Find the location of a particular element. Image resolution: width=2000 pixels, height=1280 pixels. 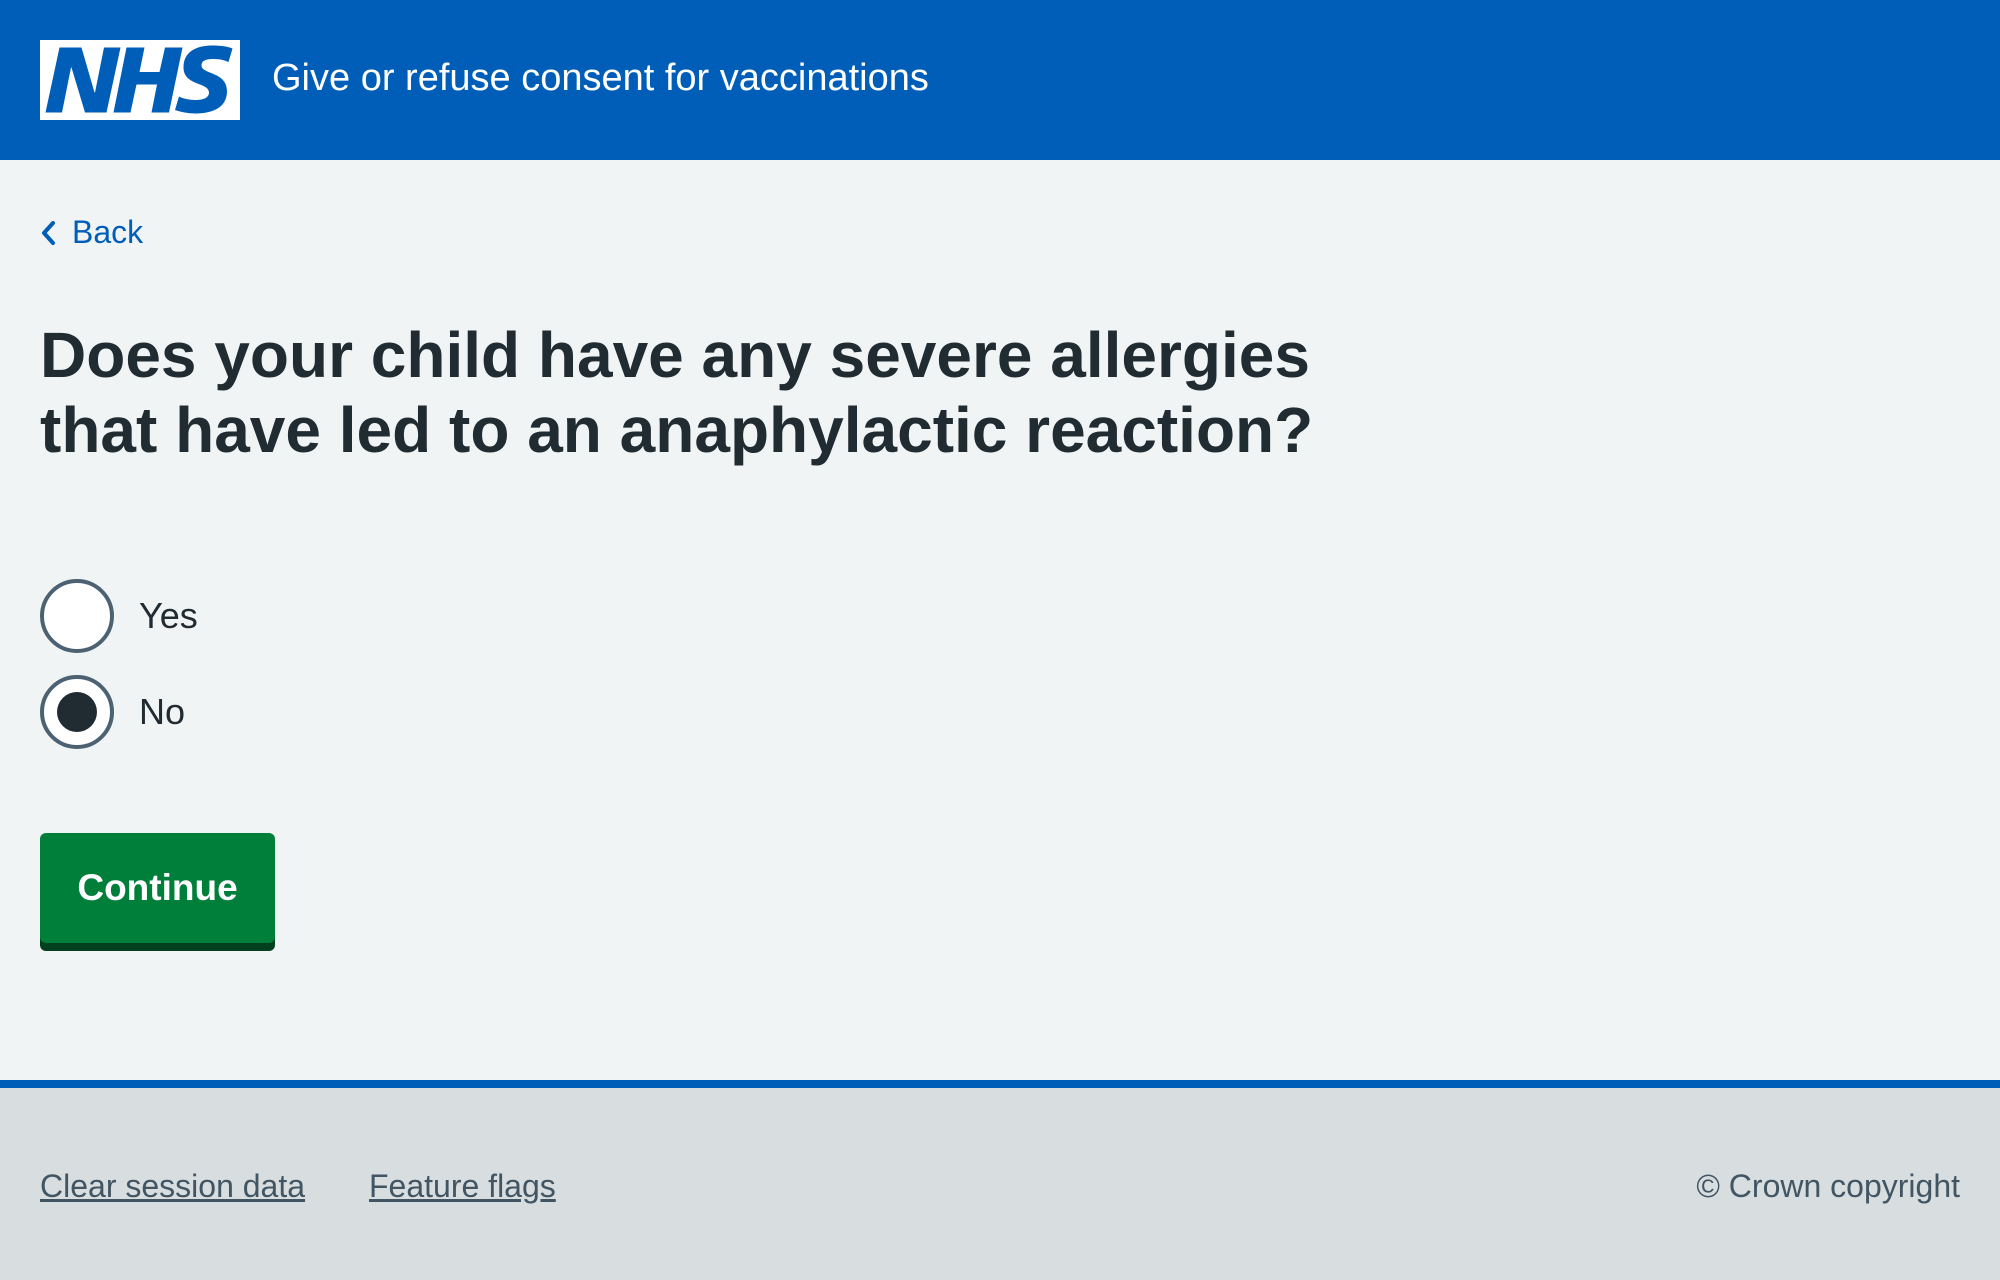

copyright-notice: © Crown copyright is located at coordinates (1828, 1186).